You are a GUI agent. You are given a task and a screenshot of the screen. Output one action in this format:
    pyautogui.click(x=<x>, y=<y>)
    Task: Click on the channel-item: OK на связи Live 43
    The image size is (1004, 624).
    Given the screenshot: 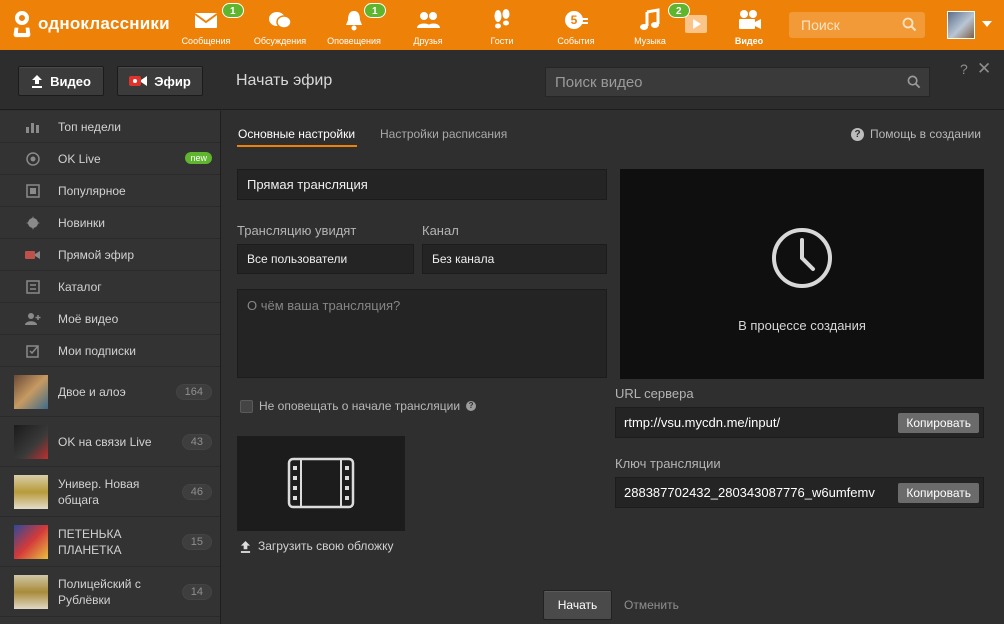 What is the action you would take?
    pyautogui.click(x=110, y=442)
    